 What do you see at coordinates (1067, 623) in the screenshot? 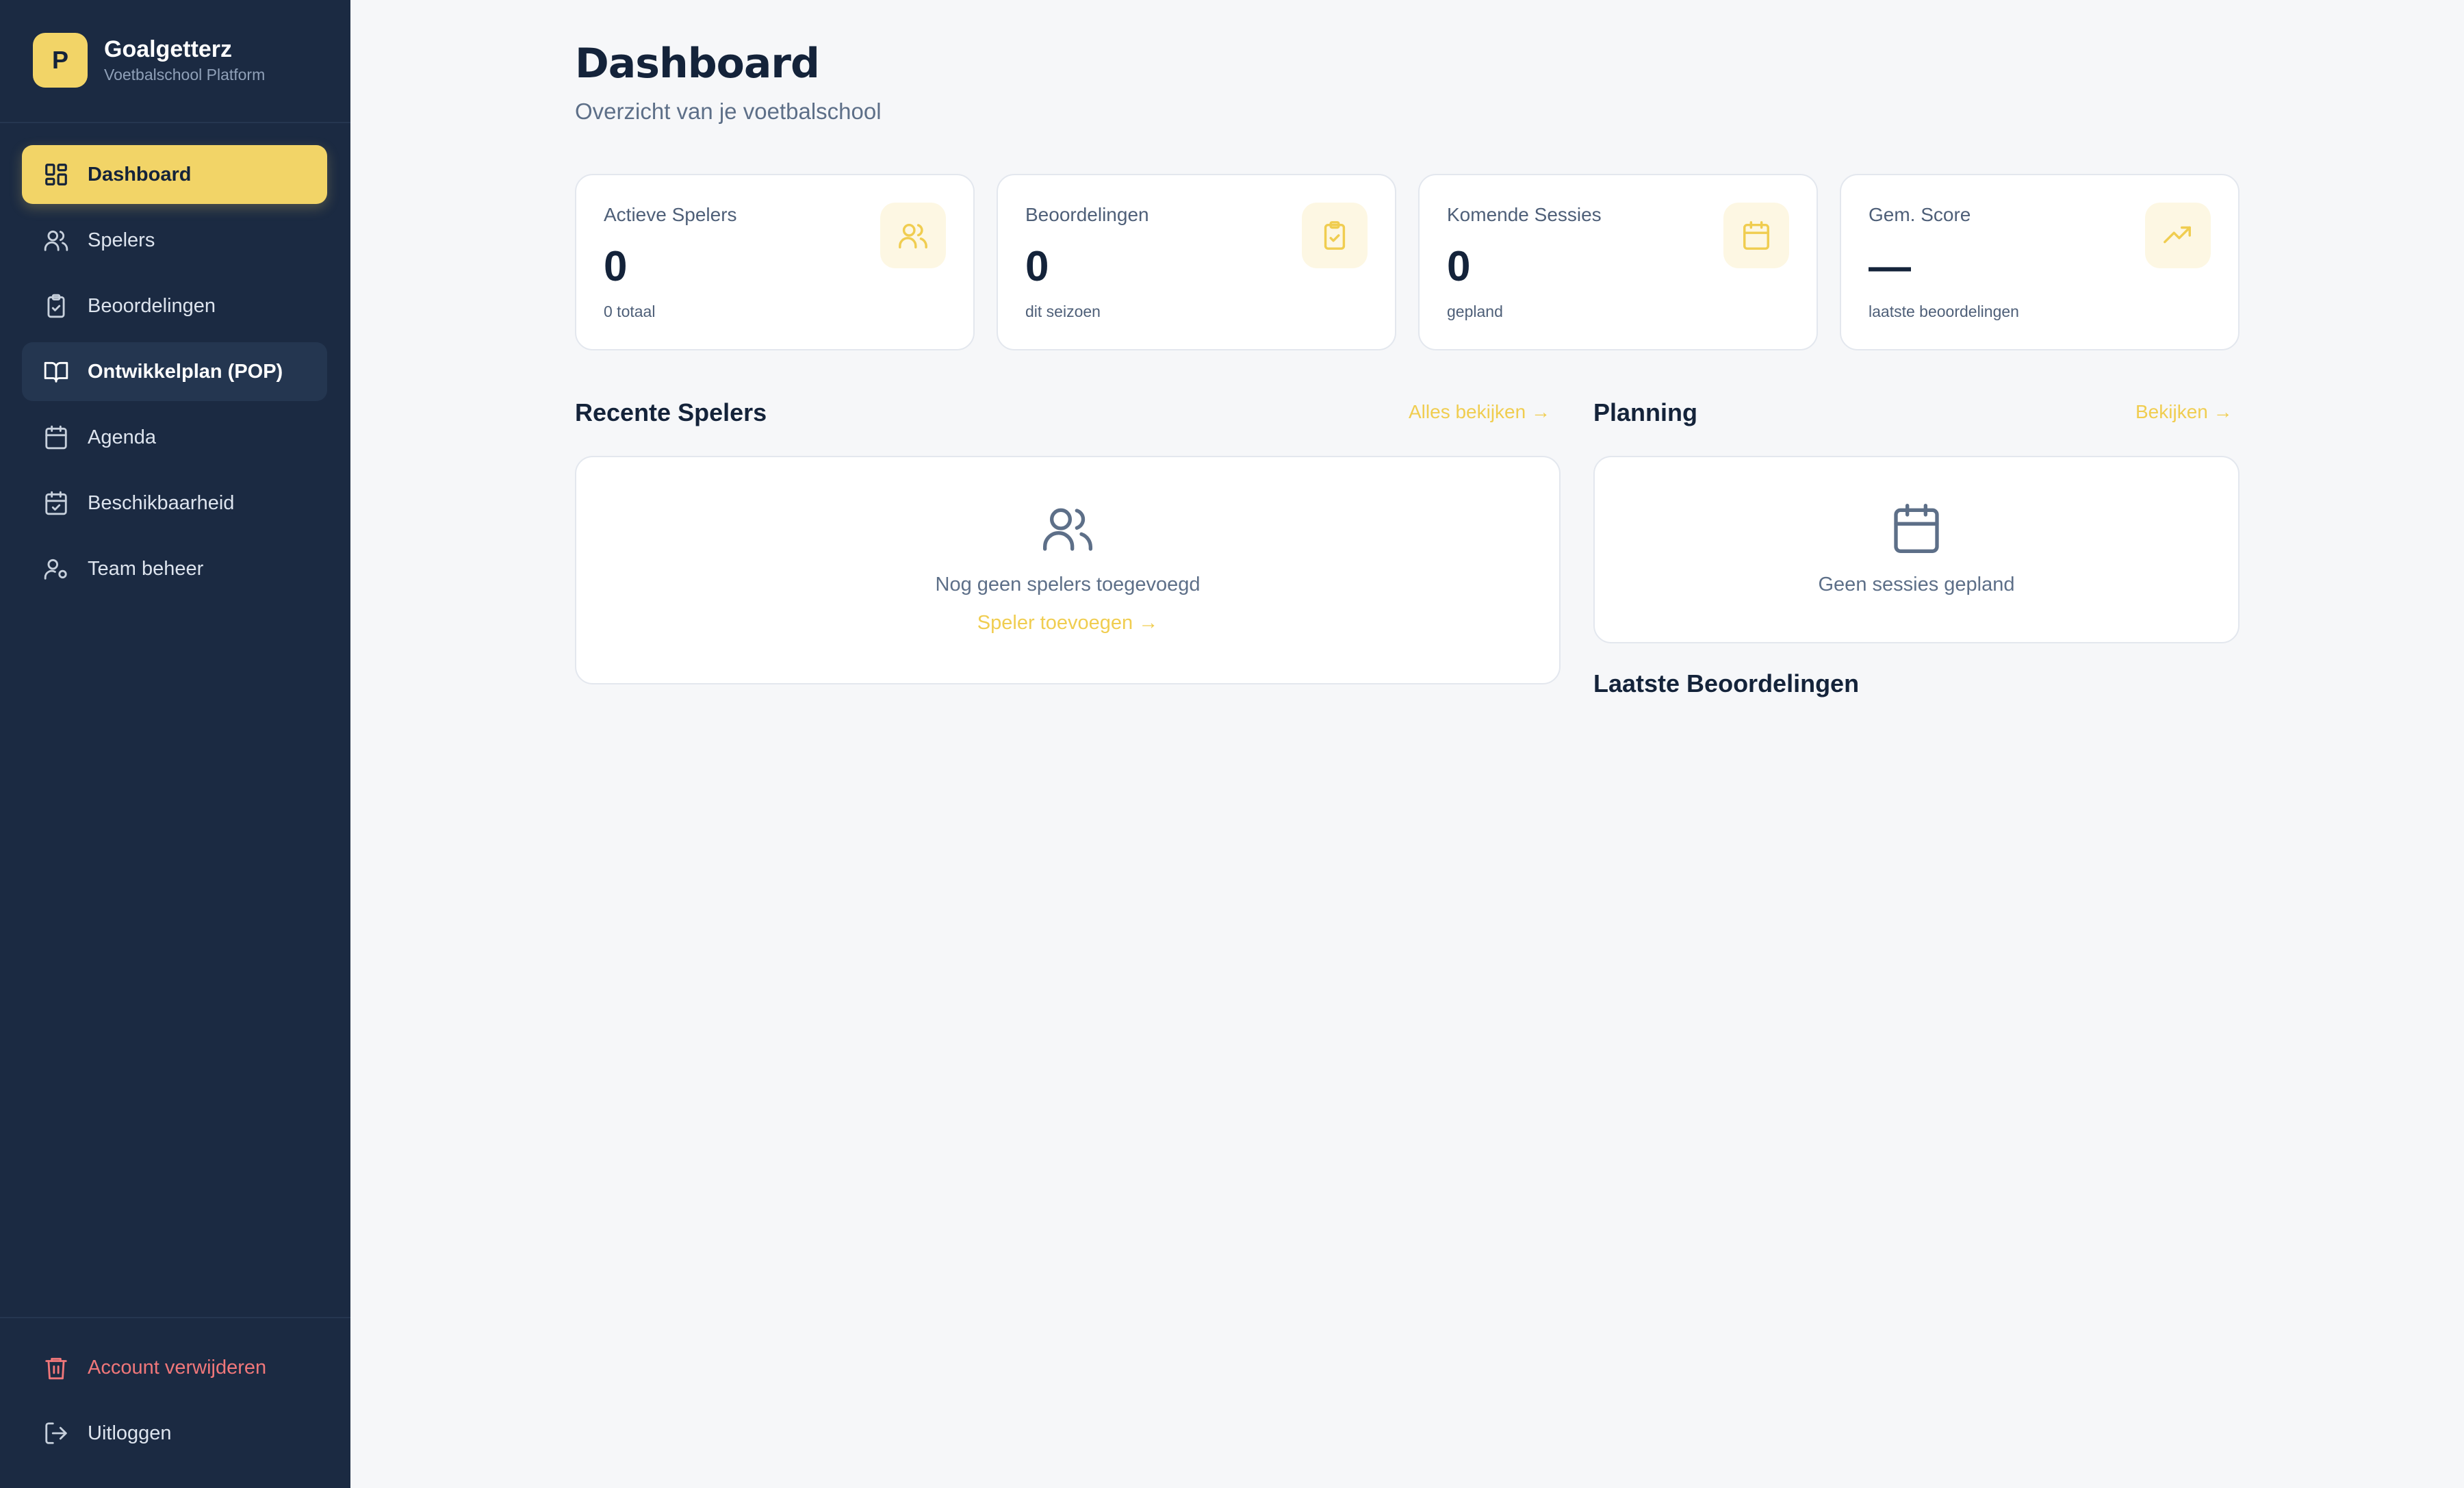
I see `add-player-link: Speler toevoegen →` at bounding box center [1067, 623].